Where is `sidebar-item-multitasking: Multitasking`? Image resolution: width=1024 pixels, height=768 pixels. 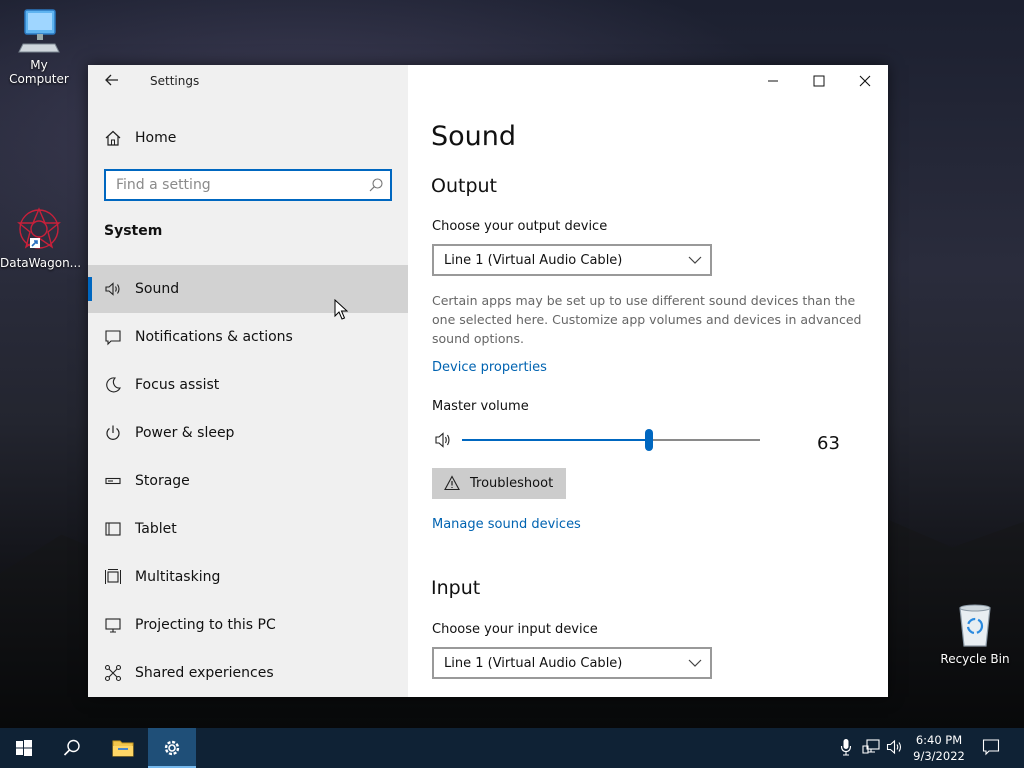
sidebar-item-multitasking: Multitasking is located at coordinates (248, 577).